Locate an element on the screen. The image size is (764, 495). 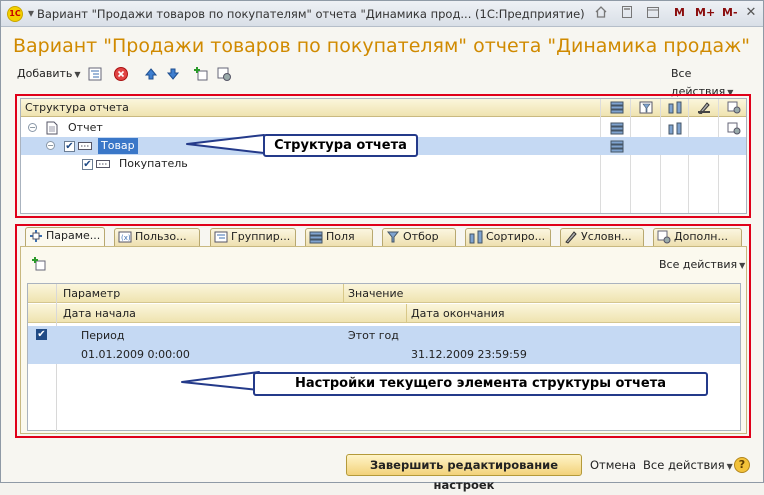
user-fields-icon: (x) is located at coordinates (125, 237).